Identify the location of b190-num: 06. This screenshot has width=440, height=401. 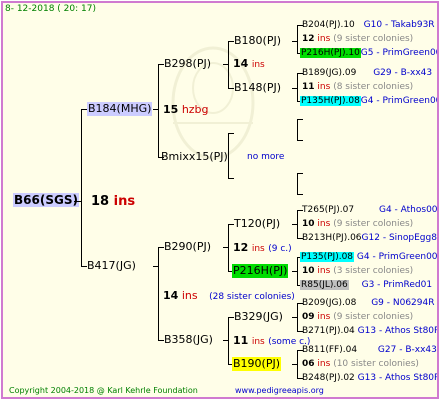
(308, 364).